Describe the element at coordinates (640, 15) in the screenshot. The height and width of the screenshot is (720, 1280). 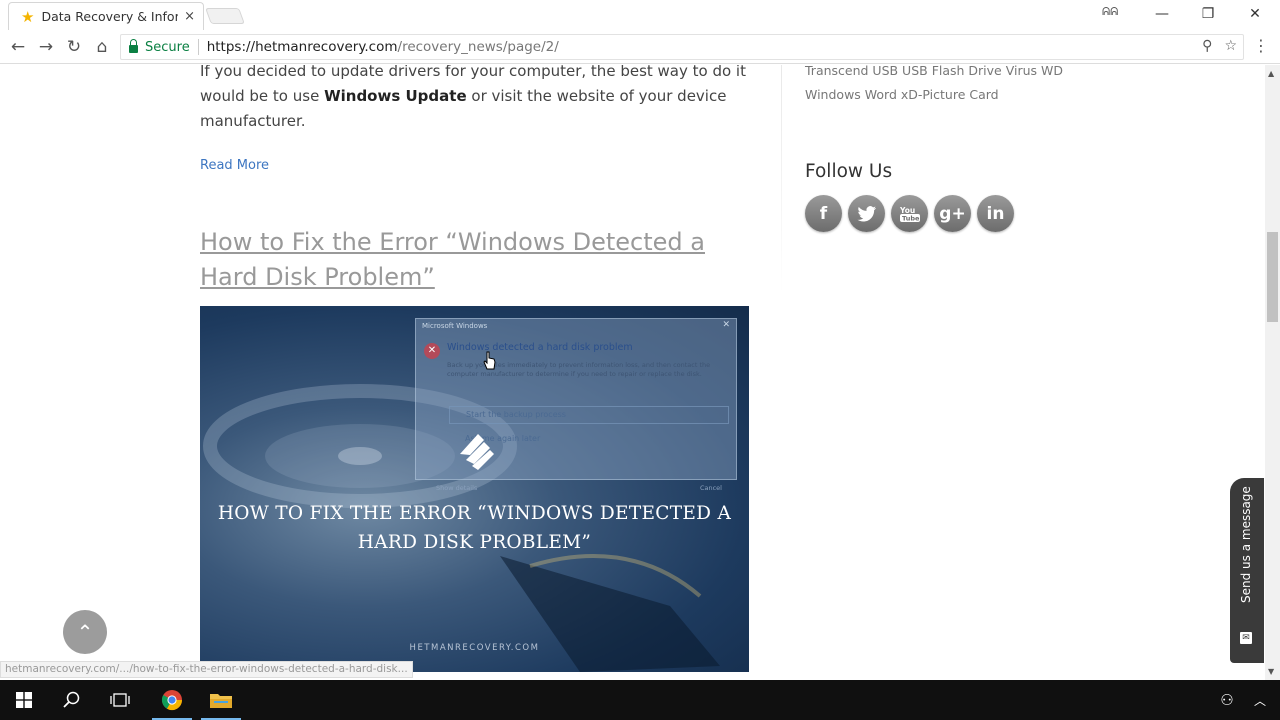
I see `browser-titlebar: ★ Data Recovery & Informa × ᕱᕱ — ❐ ✕` at that location.